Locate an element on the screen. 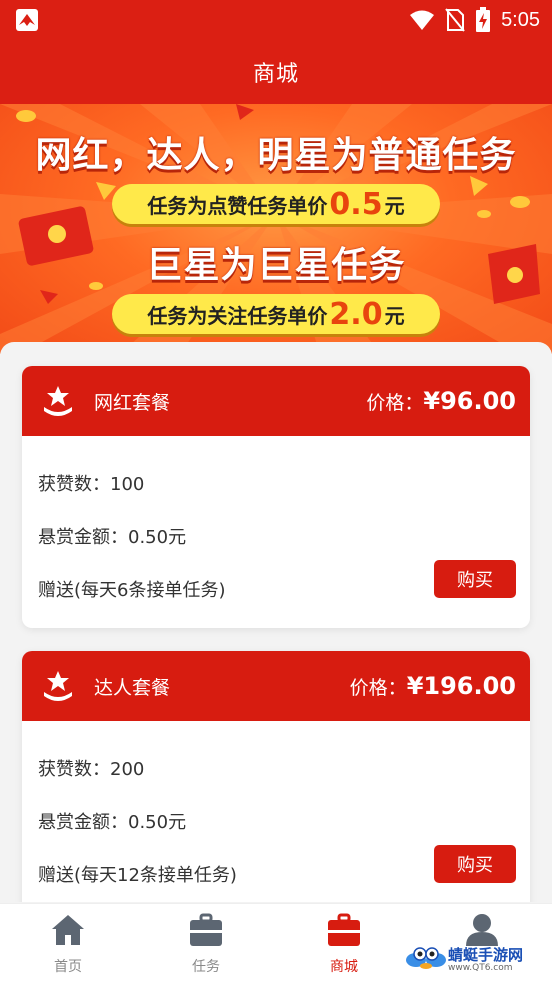 The width and height of the screenshot is (552, 981). tab-tasks-label: 任务 is located at coordinates (206, 967).